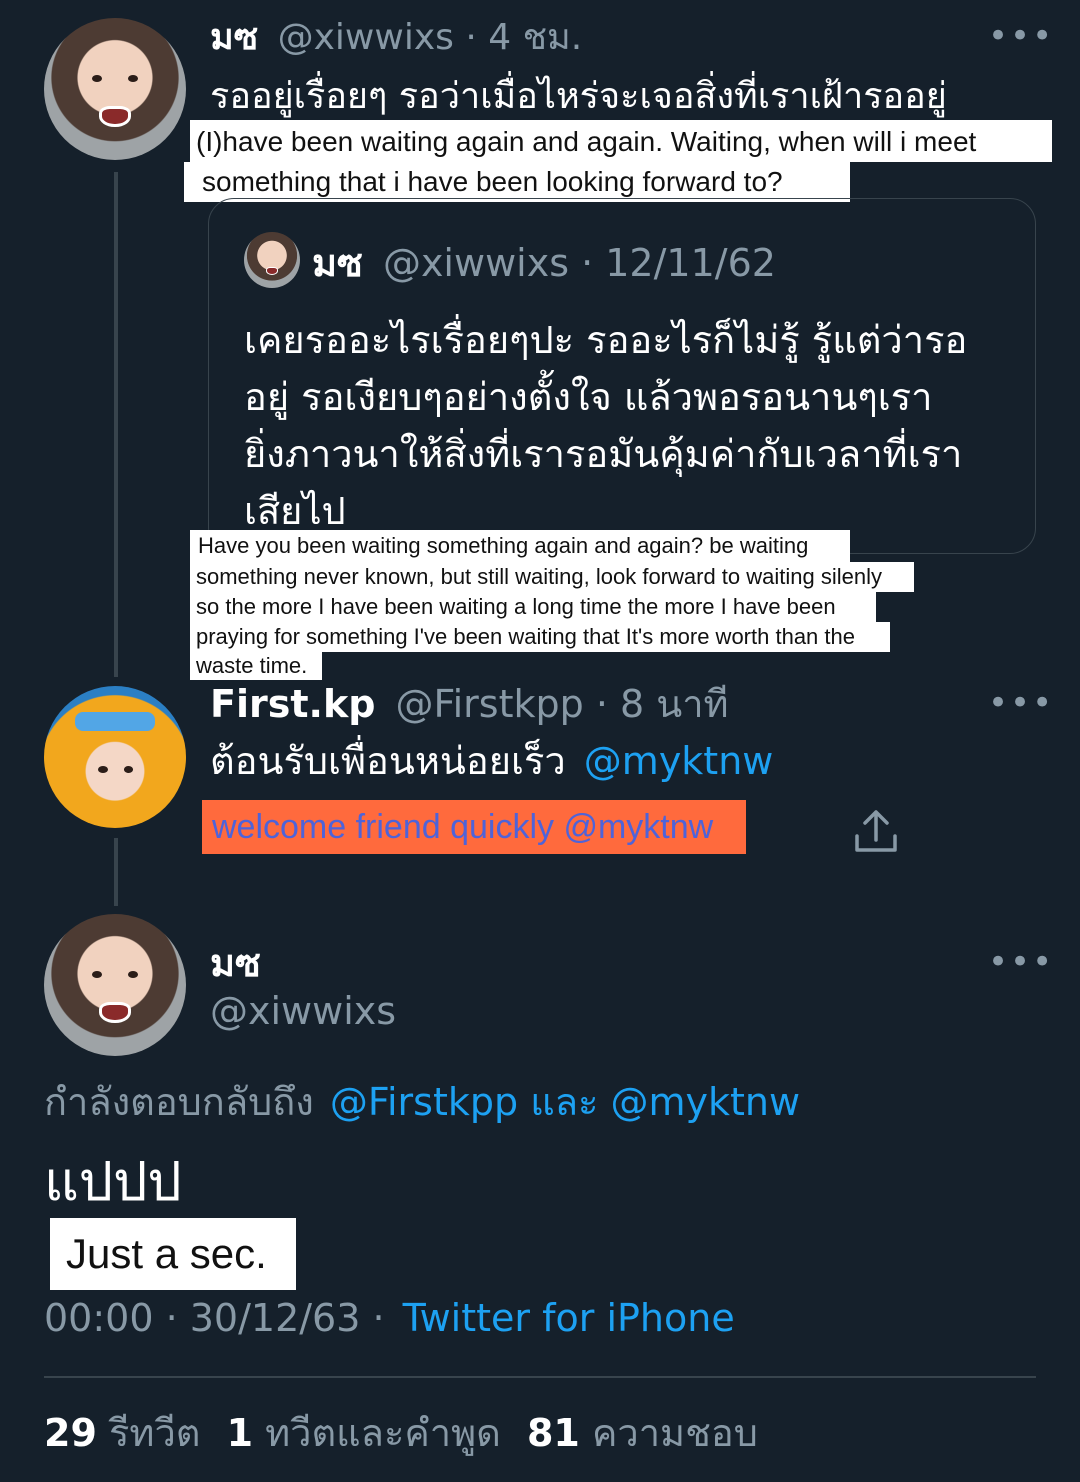 The image size is (1080, 1482). I want to click on tweet3-text: แปปป, so click(113, 1181).